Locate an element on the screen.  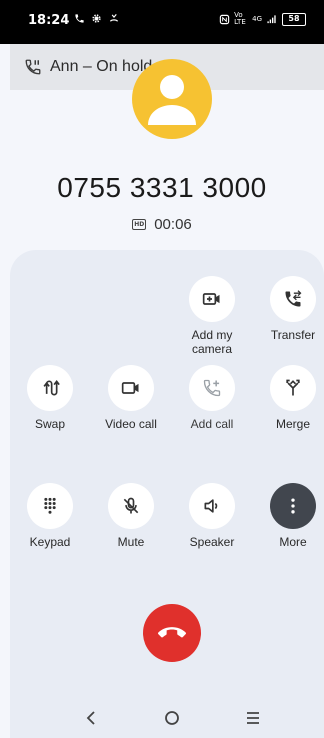
nav-back-button is located at coordinates (91, 718).